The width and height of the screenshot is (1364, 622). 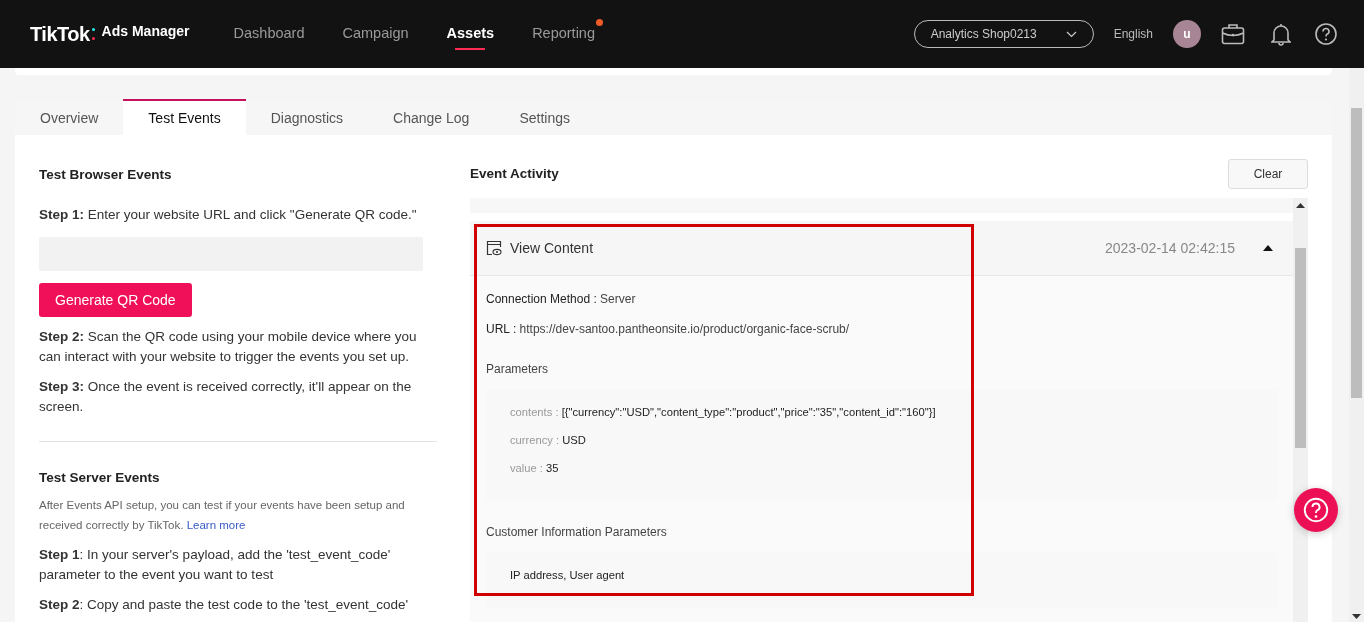 I want to click on nav-item: Assets, so click(x=470, y=34).